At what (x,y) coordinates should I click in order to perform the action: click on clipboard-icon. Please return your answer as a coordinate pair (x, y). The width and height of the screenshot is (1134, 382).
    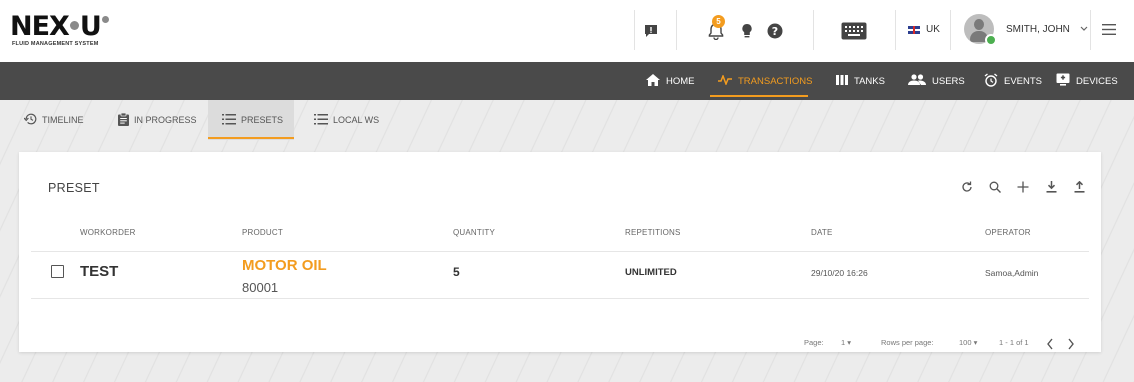
    Looking at the image, I should click on (123, 120).